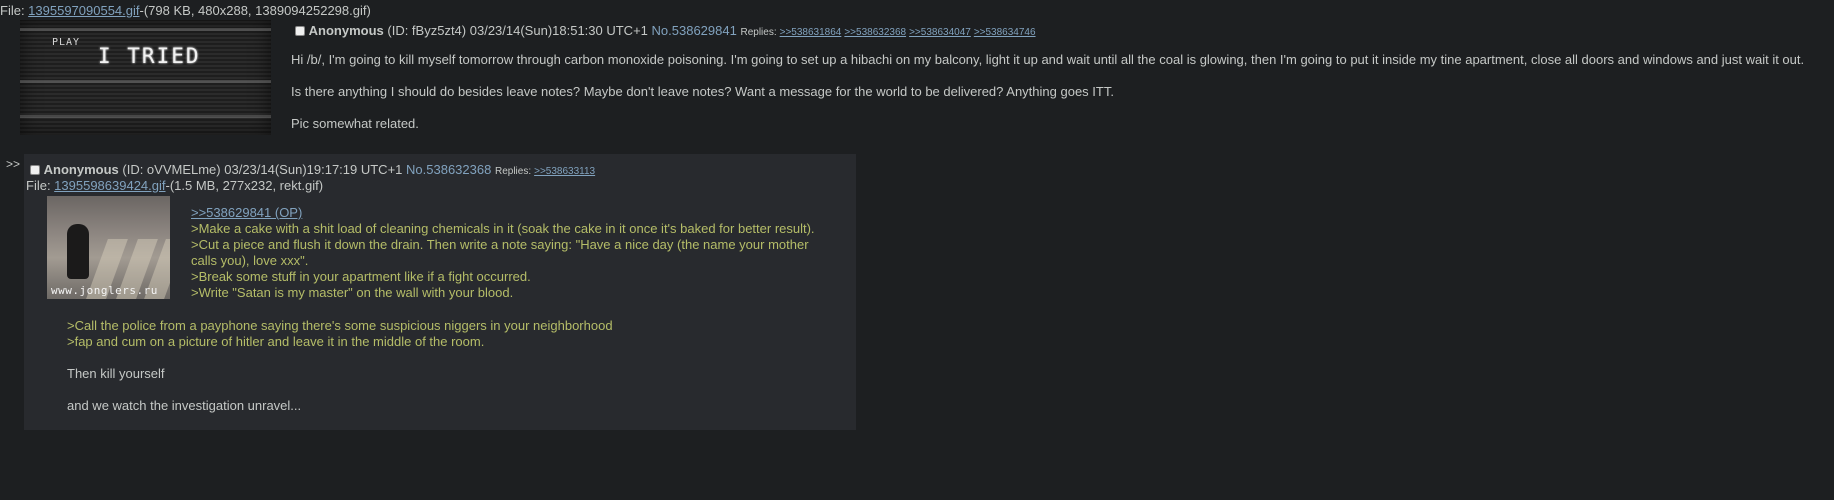  What do you see at coordinates (1005, 32) in the screenshot?
I see `op-reply-link: >>538634746` at bounding box center [1005, 32].